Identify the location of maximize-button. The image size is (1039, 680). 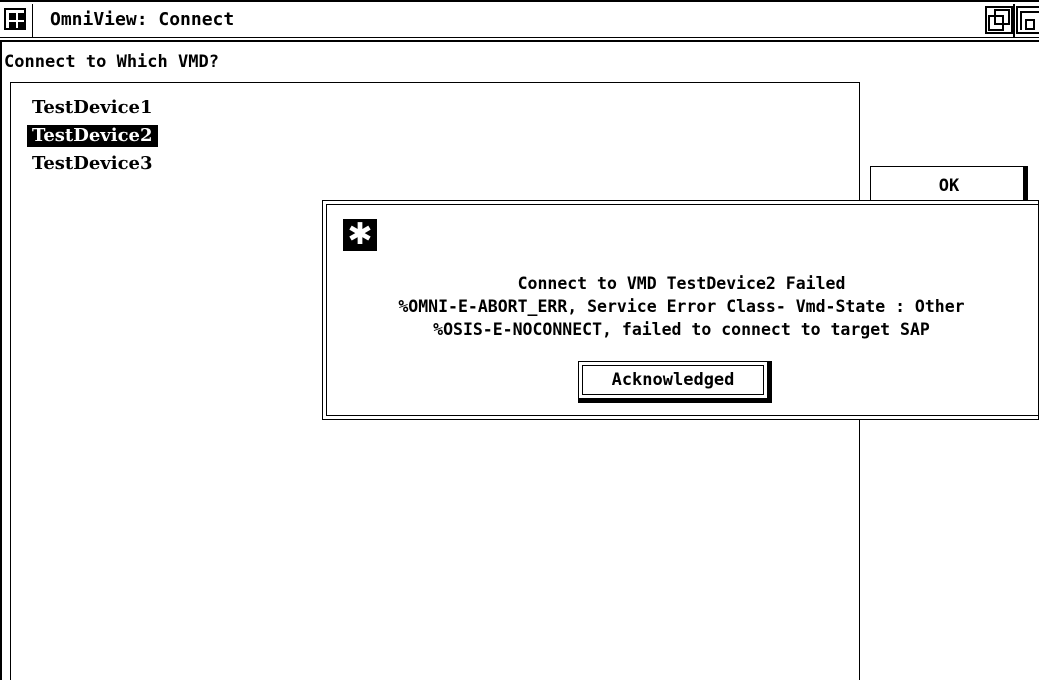
(999, 20).